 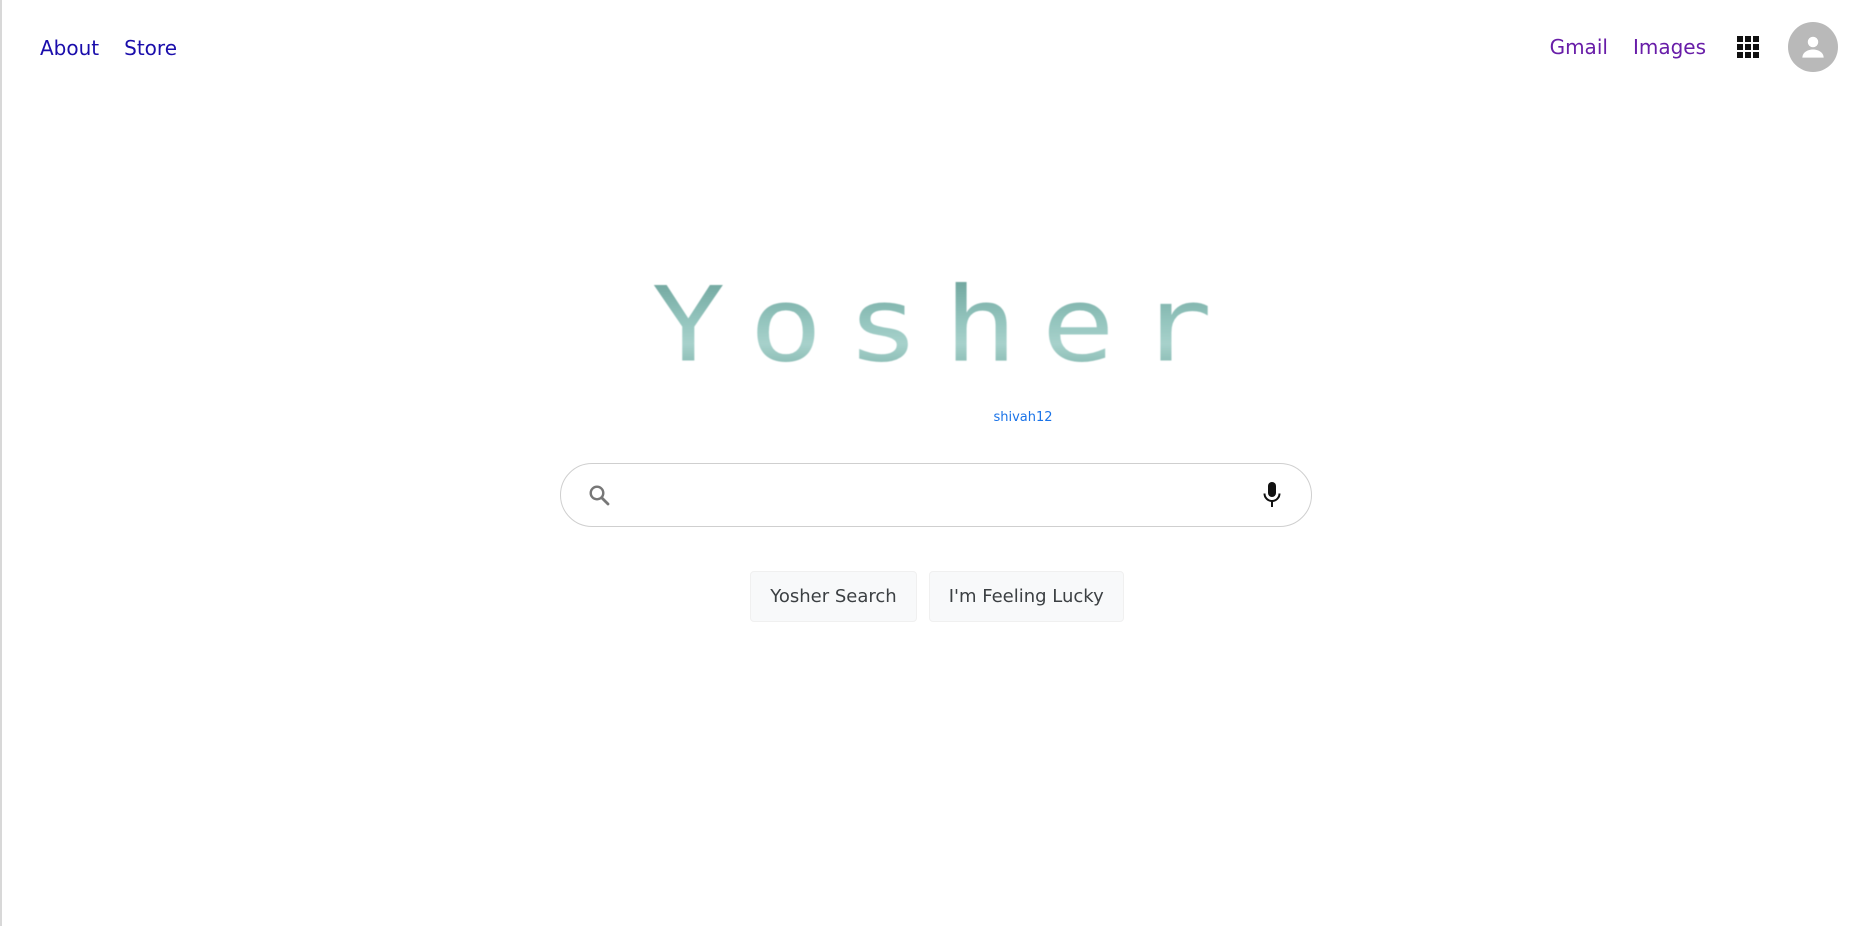 What do you see at coordinates (1272, 495) in the screenshot?
I see `microphone-icon` at bounding box center [1272, 495].